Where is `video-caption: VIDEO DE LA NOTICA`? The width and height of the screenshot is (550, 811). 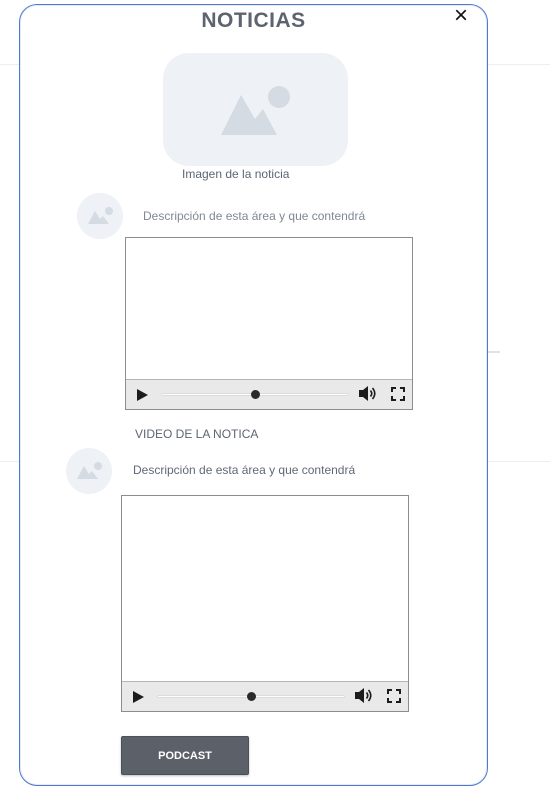 video-caption: VIDEO DE LA NOTICA is located at coordinates (197, 434).